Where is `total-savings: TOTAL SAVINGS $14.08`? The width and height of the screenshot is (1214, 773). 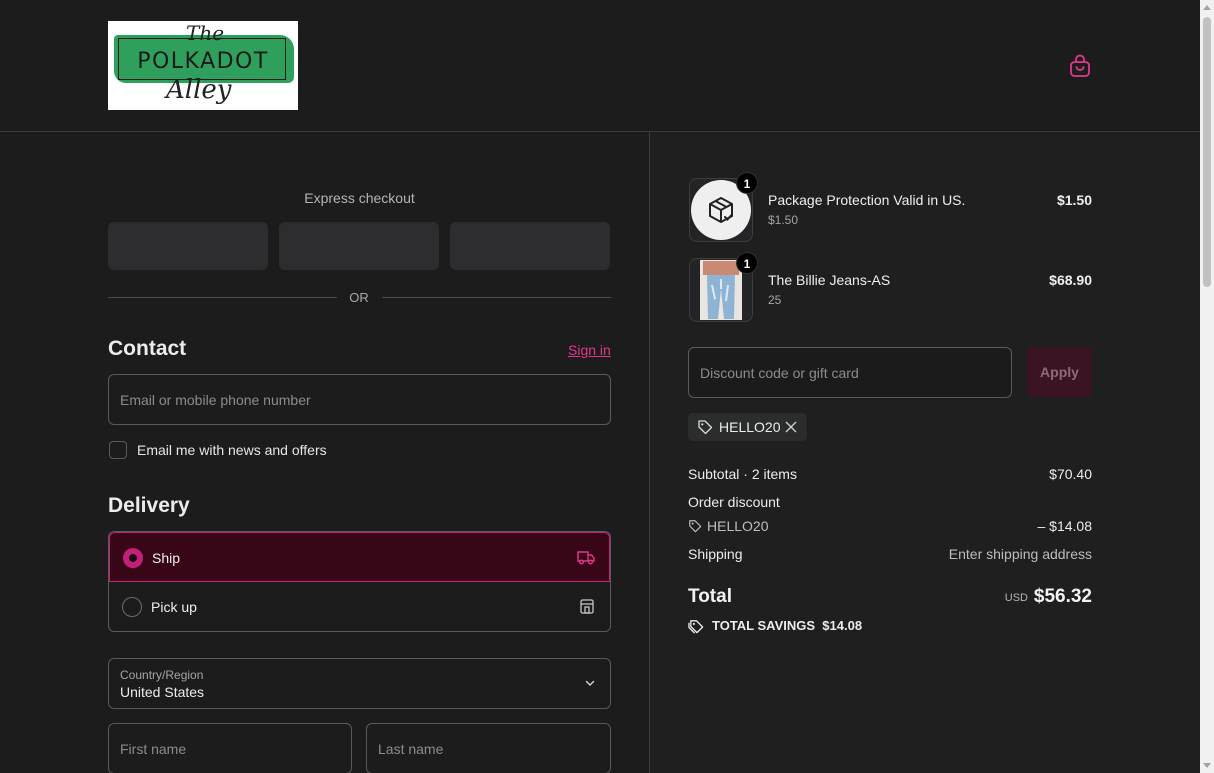
total-savings: TOTAL SAVINGS $14.08 is located at coordinates (787, 625).